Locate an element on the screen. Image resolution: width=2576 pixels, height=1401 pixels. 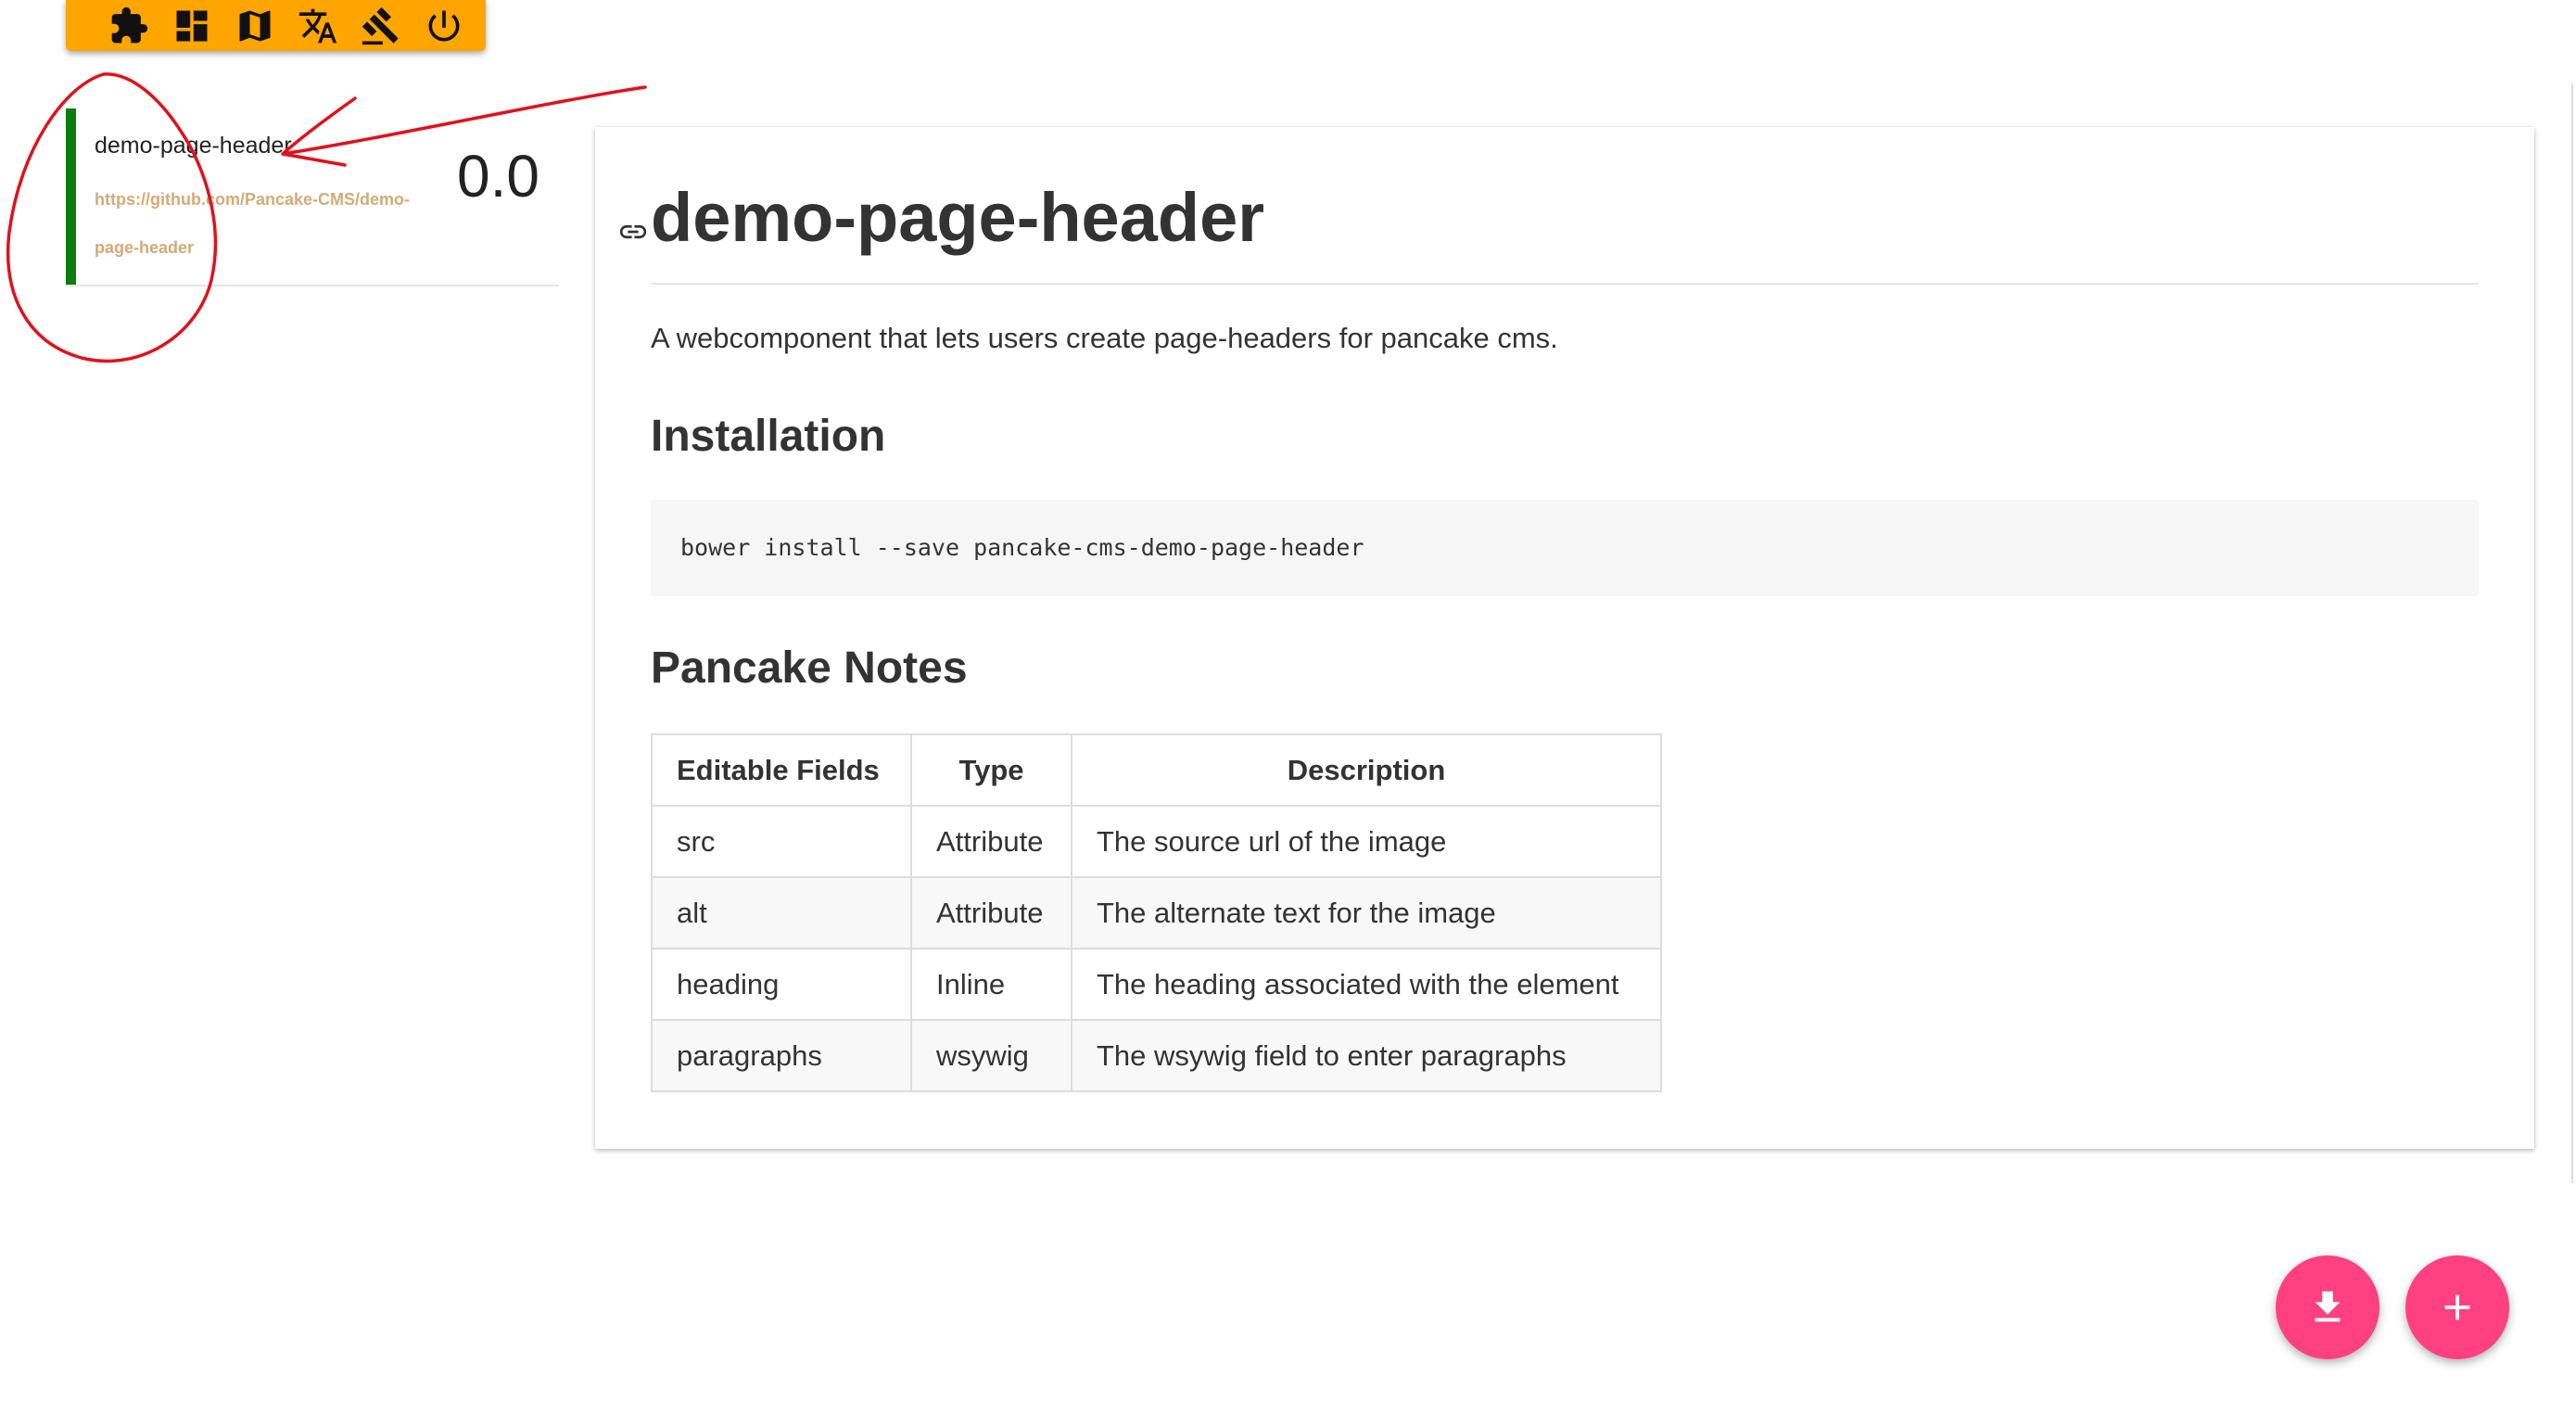
download-icon is located at coordinates (2328, 1306).